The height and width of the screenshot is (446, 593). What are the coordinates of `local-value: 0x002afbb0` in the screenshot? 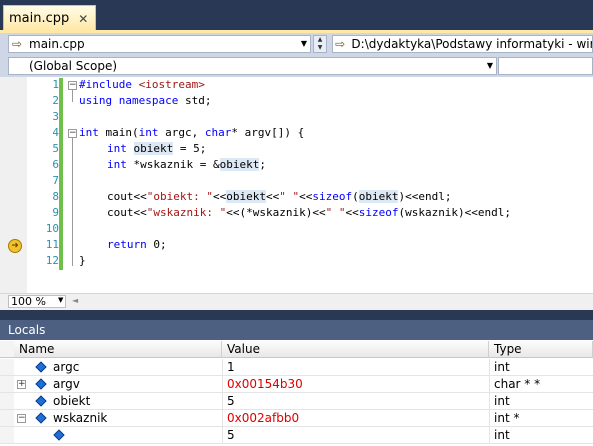 It's located at (263, 418).